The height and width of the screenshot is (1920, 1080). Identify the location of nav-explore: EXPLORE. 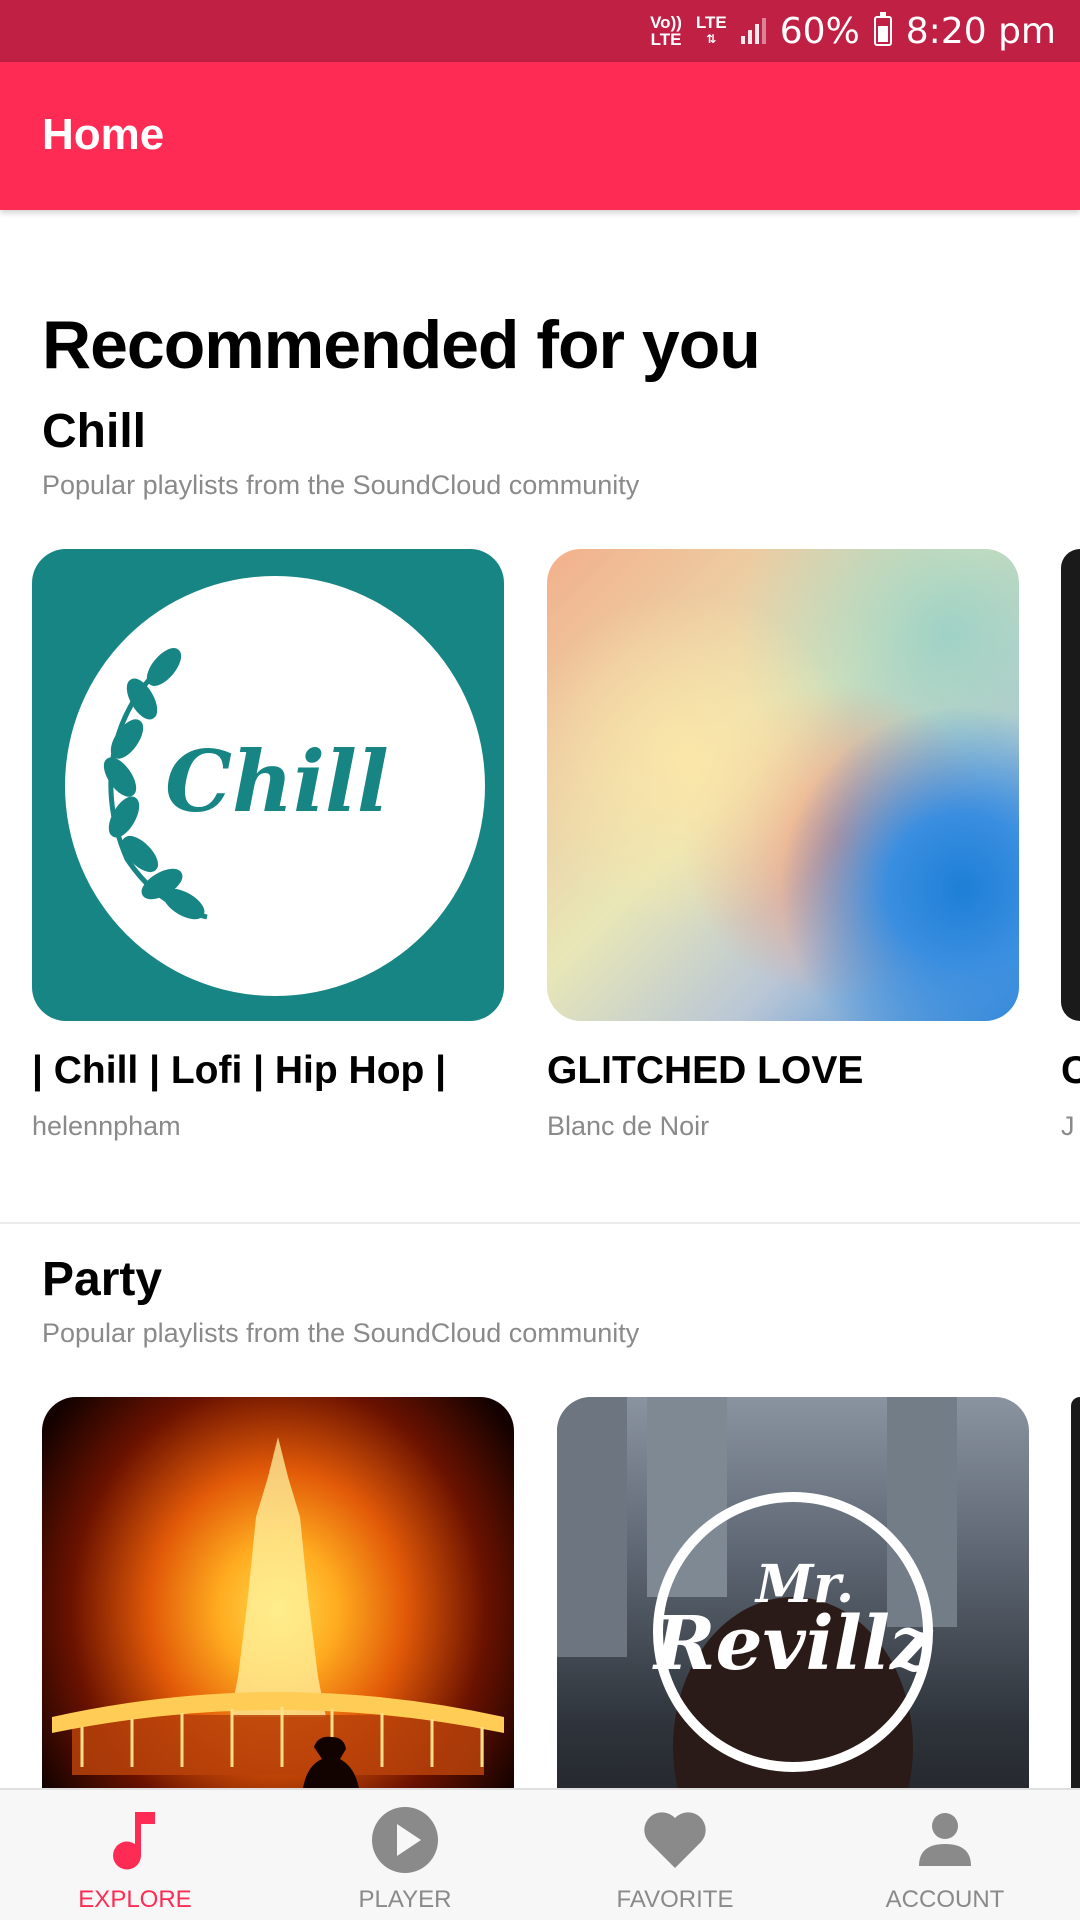
(135, 1855).